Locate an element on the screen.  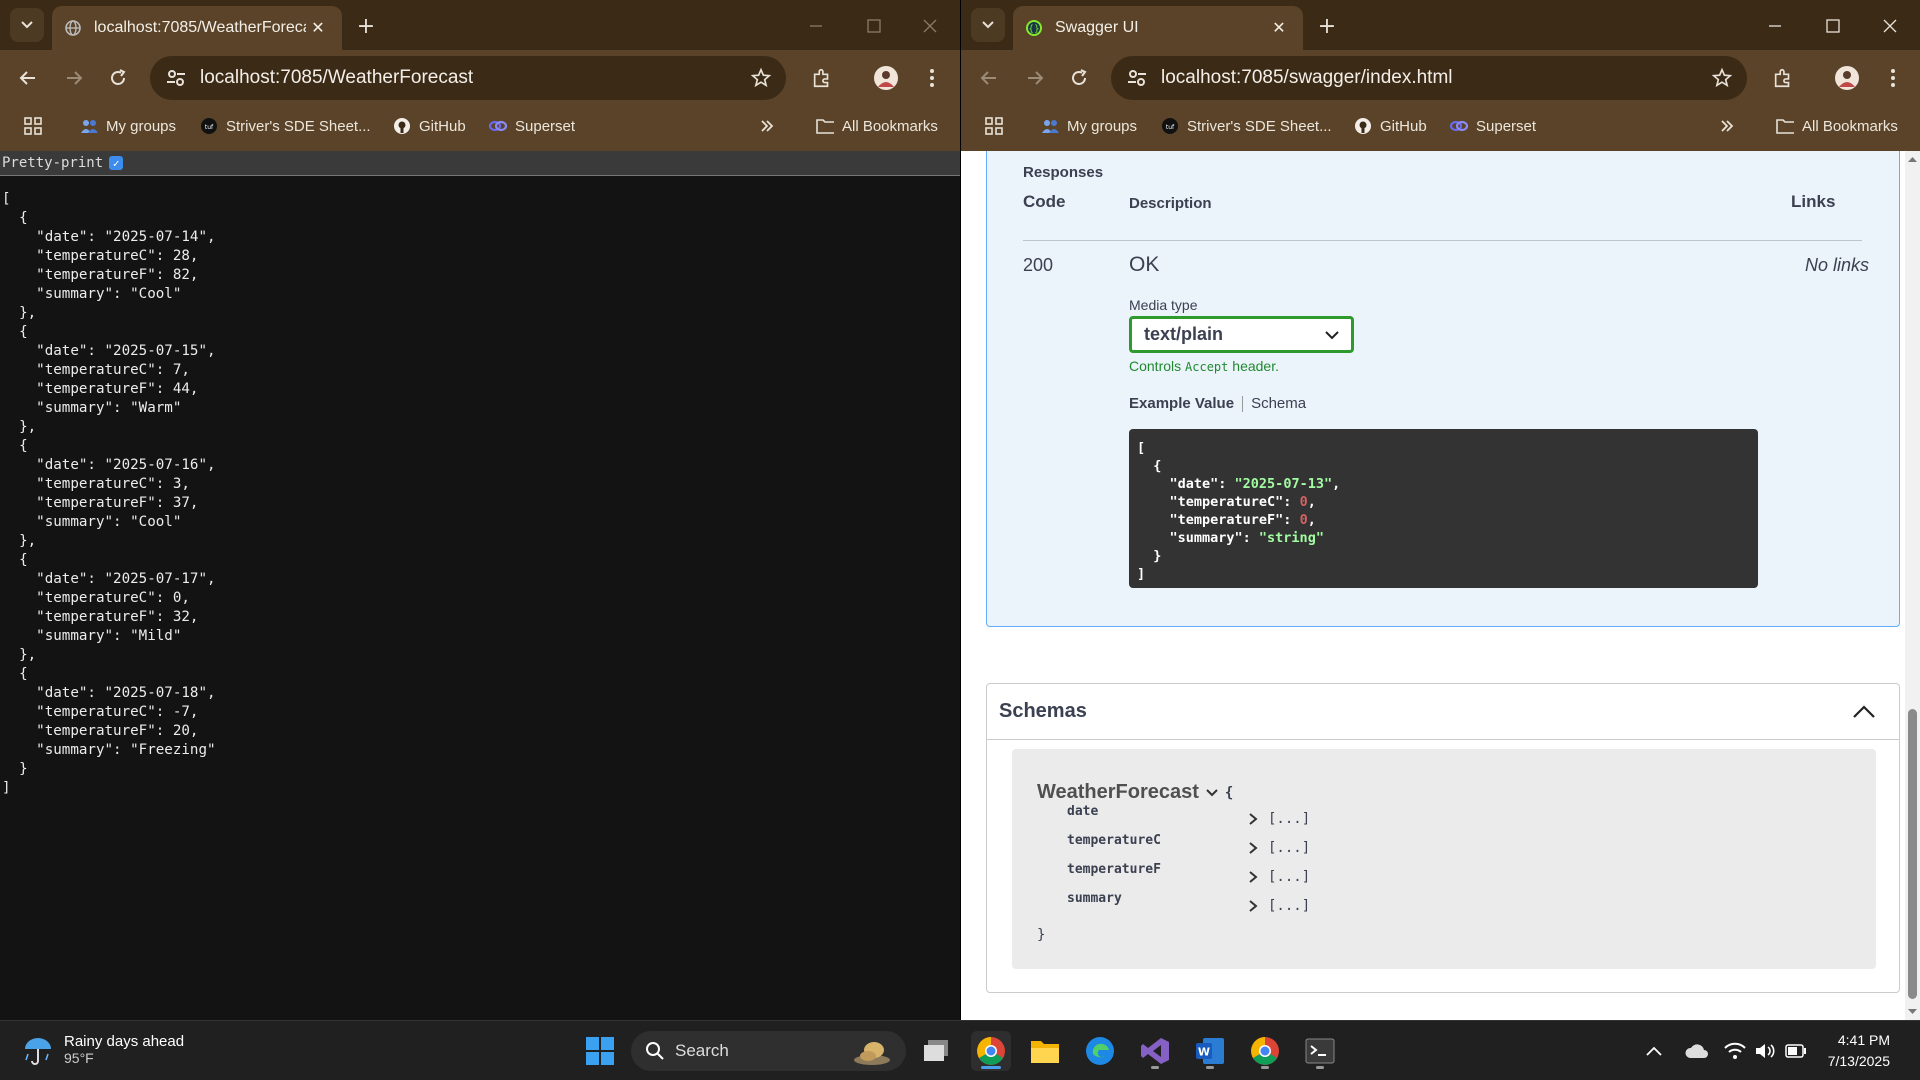
url-text: localhost:7085/swagger/index.html is located at coordinates (1307, 77).